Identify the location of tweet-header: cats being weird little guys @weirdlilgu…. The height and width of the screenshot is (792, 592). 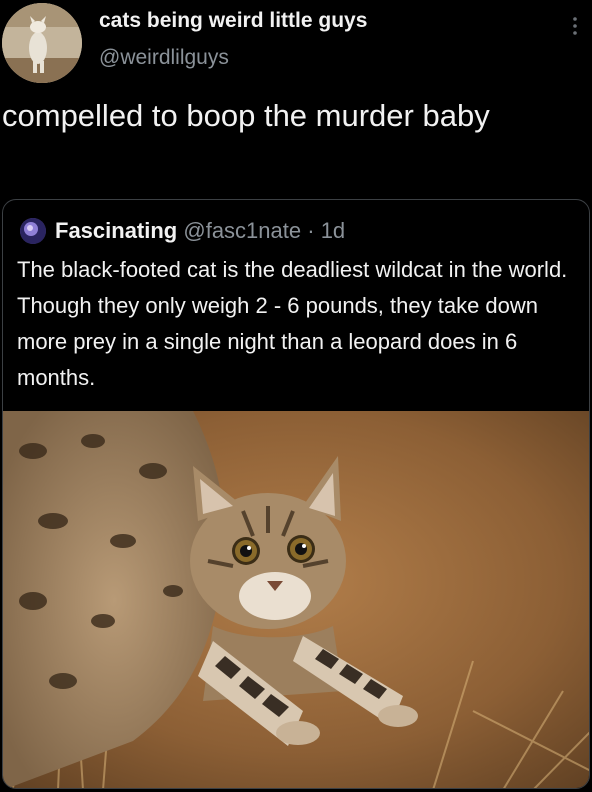
(296, 47).